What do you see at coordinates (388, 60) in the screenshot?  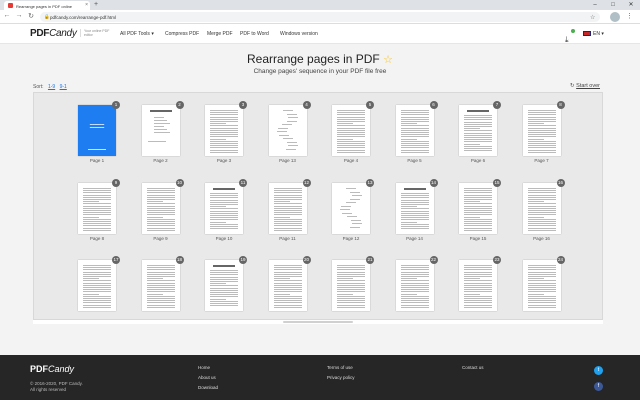 I see `favorite-star-icon: ☆` at bounding box center [388, 60].